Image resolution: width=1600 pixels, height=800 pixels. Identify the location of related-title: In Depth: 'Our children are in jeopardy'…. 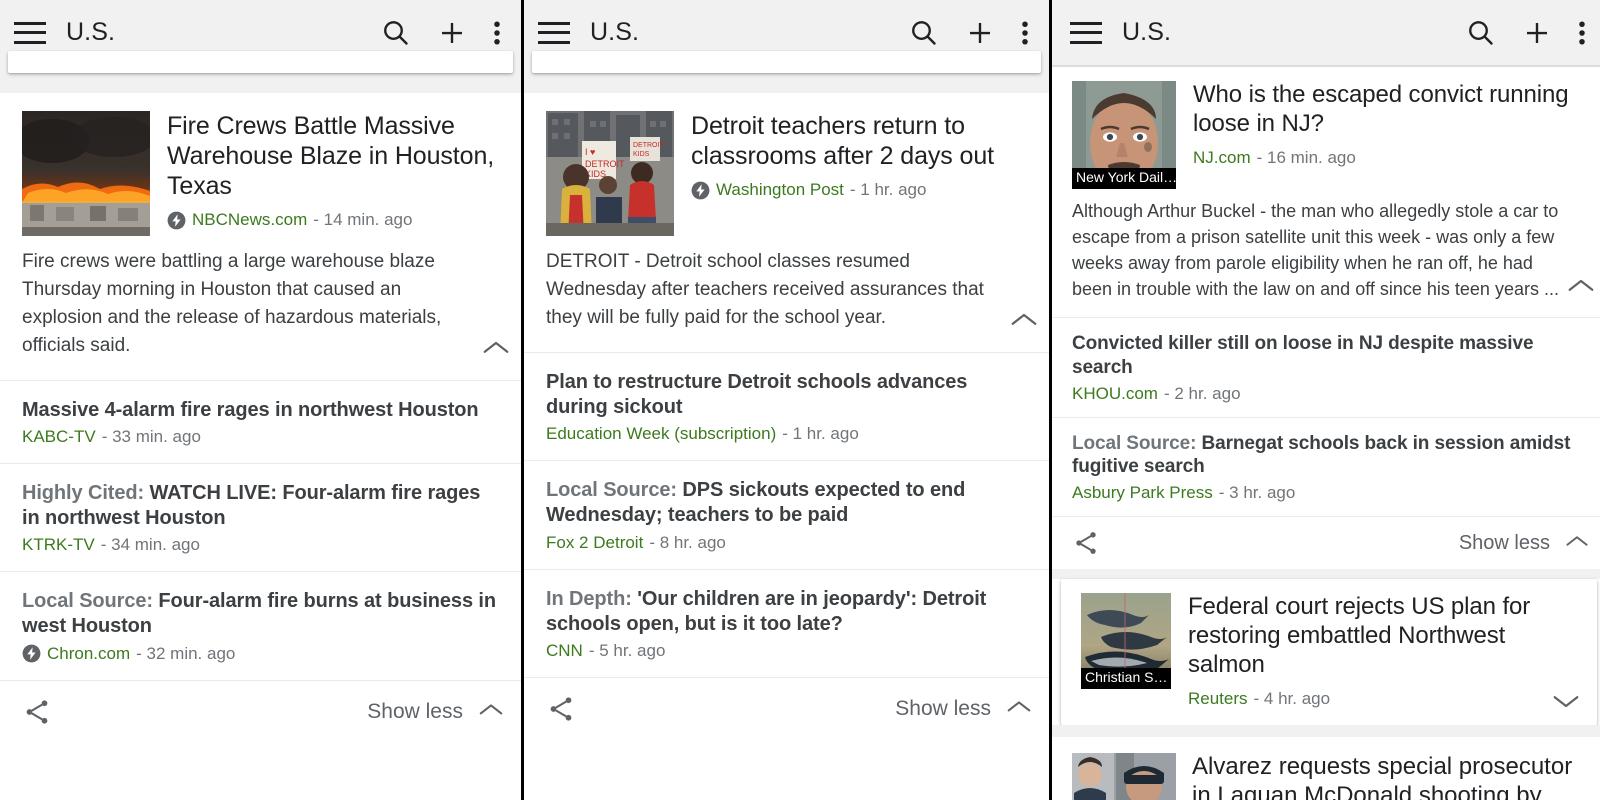
(787, 612).